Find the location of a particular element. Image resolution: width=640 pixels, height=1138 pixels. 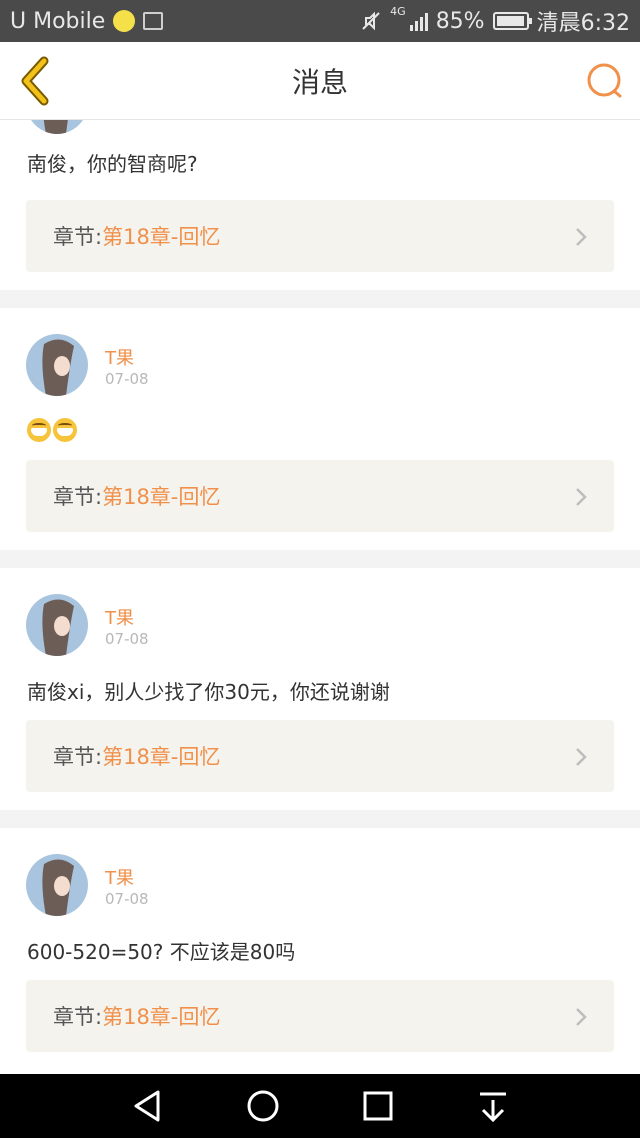

system-nav-bar is located at coordinates (320, 1106).